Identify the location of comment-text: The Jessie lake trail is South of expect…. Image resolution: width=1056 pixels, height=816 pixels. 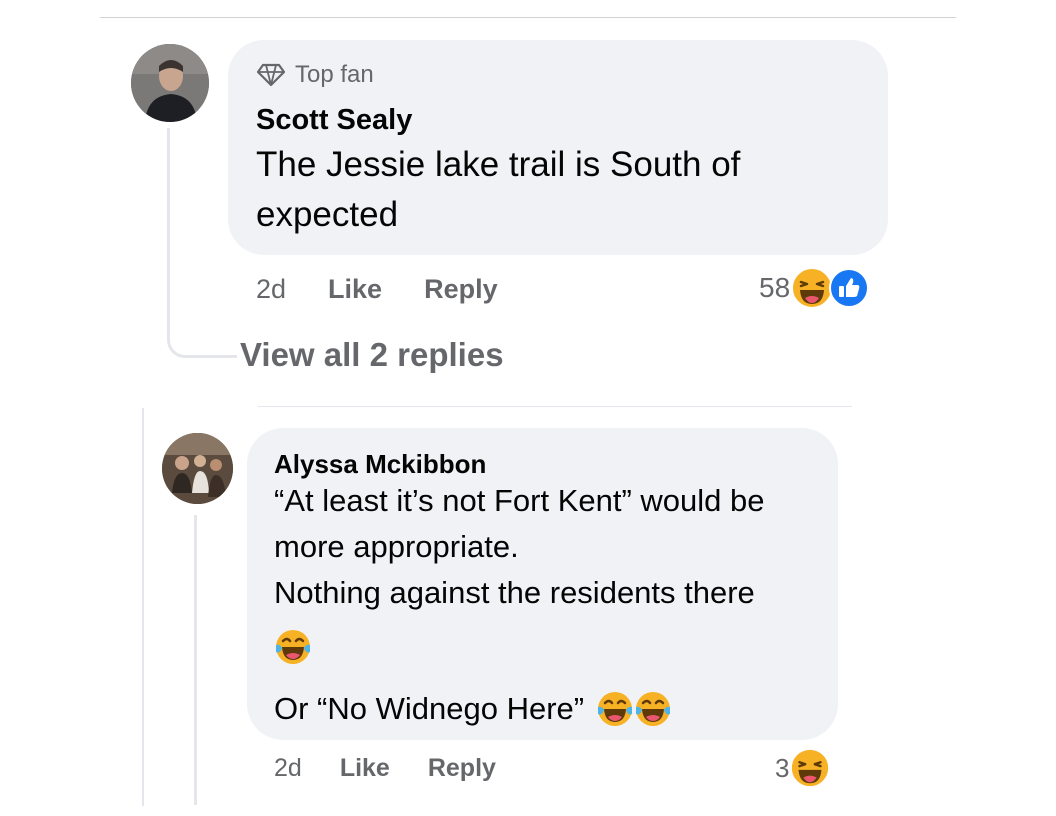
(498, 189).